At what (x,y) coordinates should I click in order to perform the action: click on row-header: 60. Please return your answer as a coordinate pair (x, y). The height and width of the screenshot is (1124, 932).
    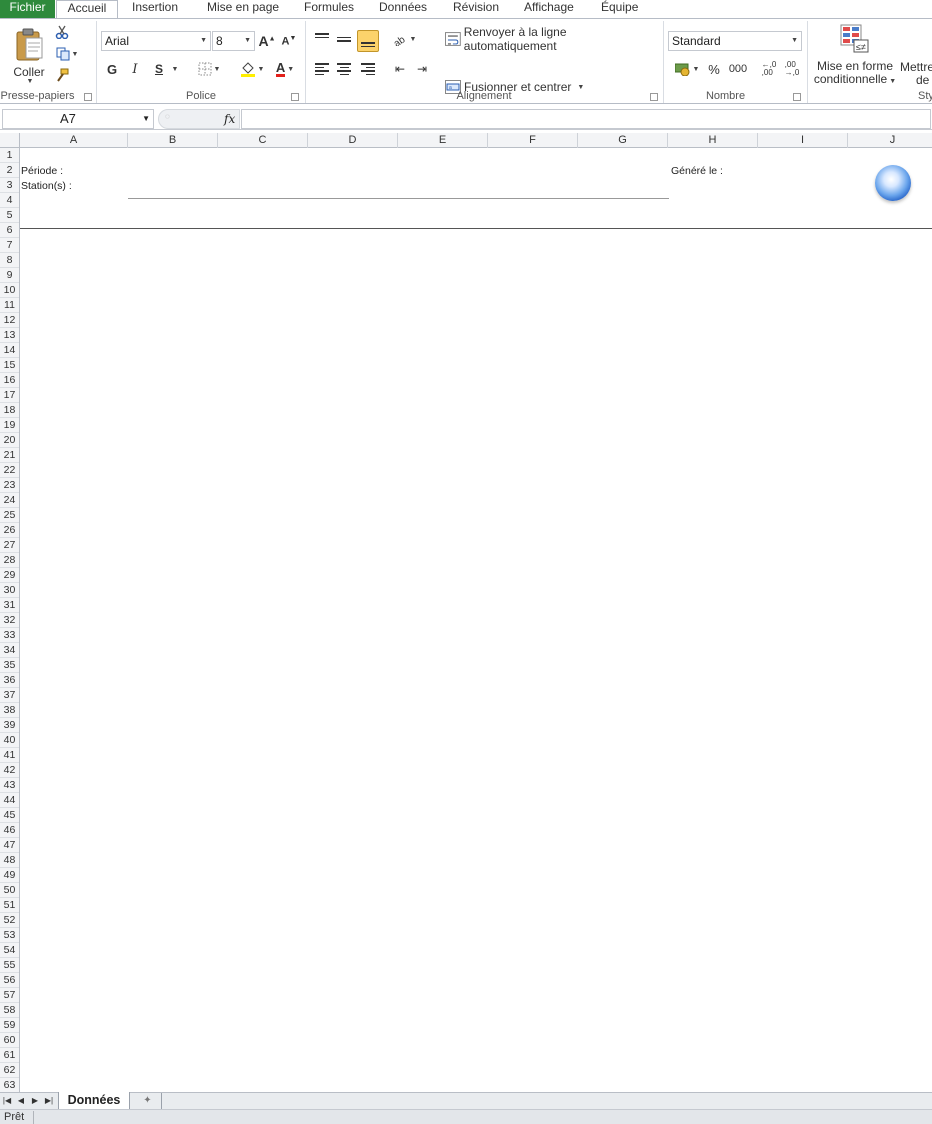
    Looking at the image, I should click on (9, 1040).